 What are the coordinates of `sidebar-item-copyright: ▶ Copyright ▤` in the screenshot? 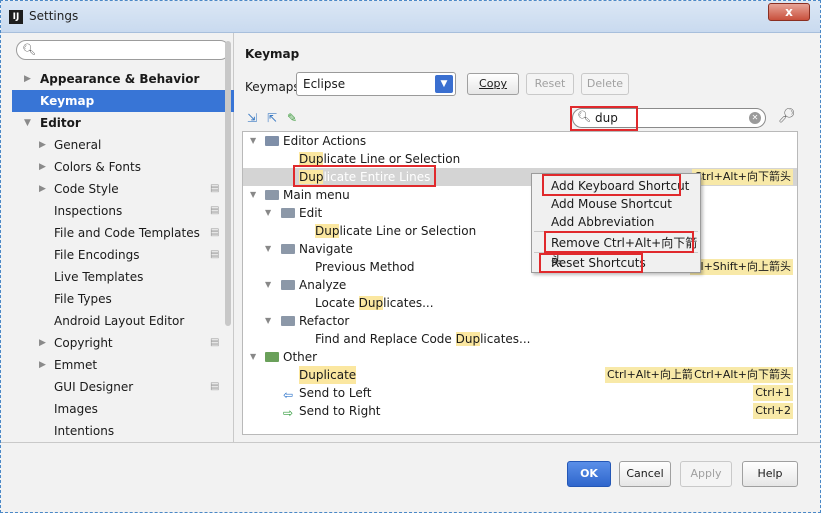 It's located at (123, 343).